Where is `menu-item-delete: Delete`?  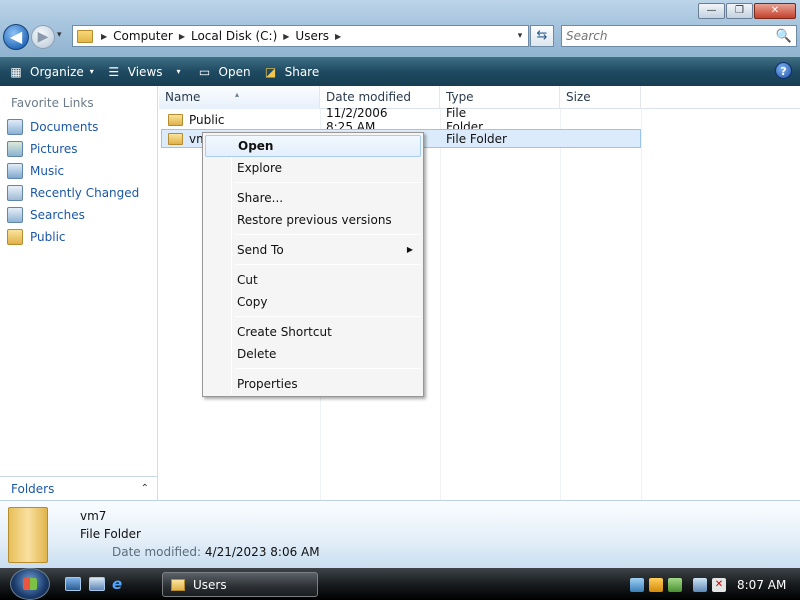 menu-item-delete: Delete is located at coordinates (313, 354).